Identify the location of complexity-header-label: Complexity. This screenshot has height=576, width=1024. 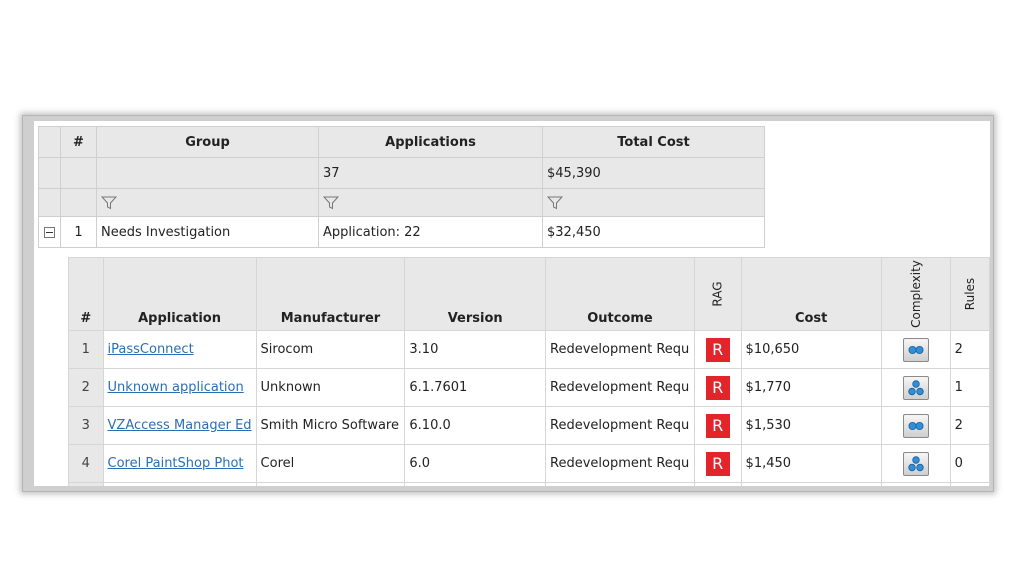
(915, 293).